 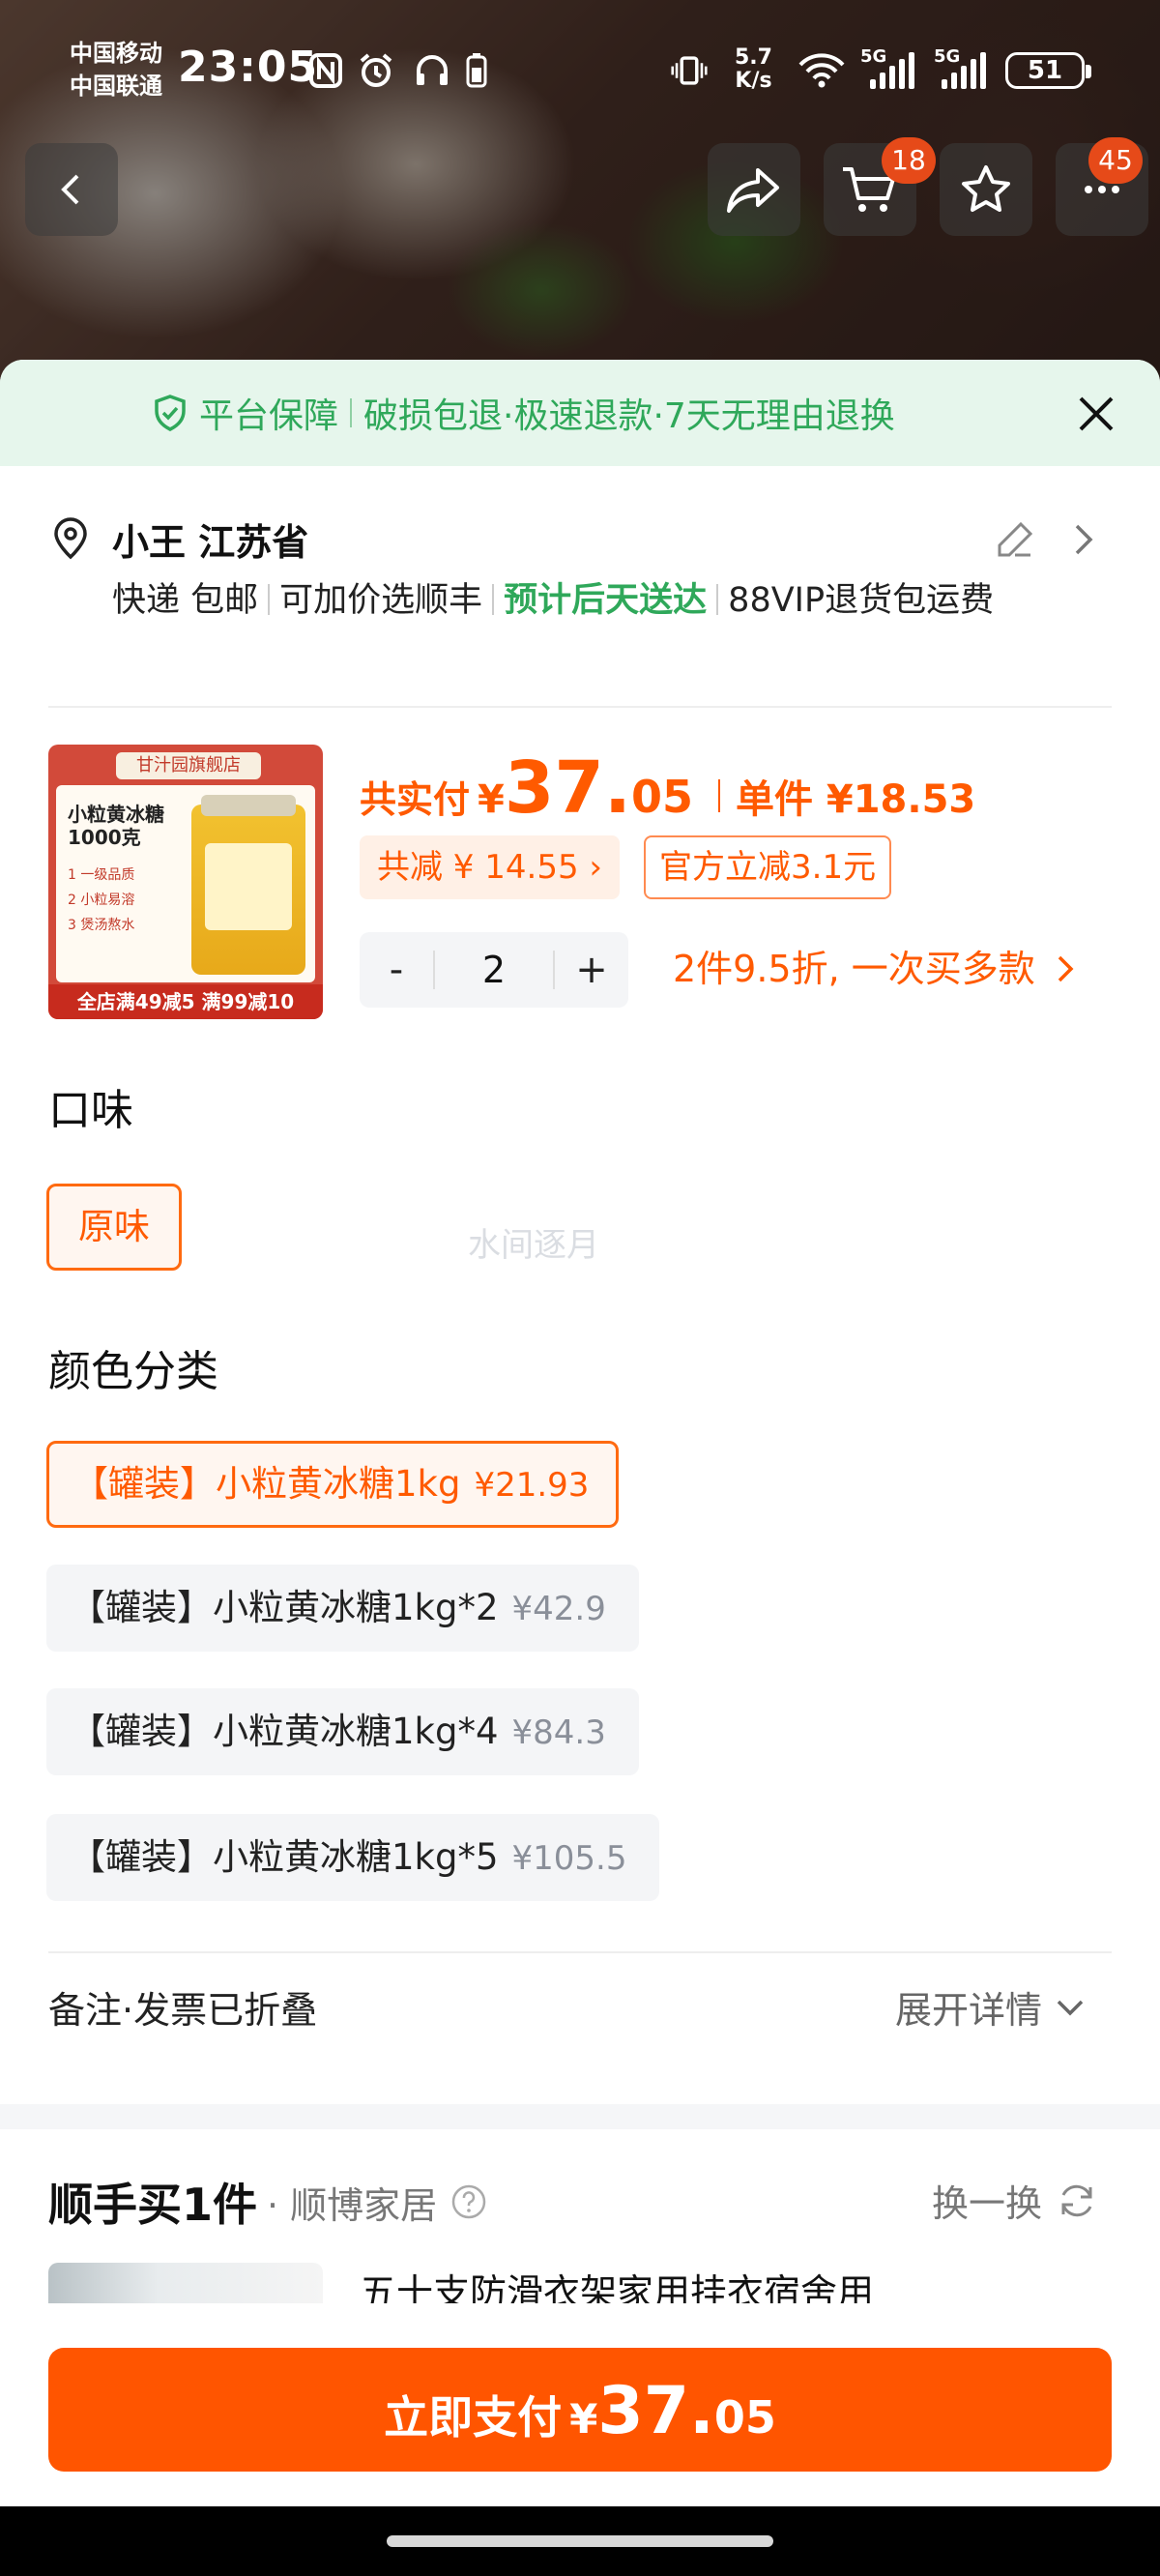 What do you see at coordinates (991, 2007) in the screenshot?
I see `expand-details-button: 展开详情` at bounding box center [991, 2007].